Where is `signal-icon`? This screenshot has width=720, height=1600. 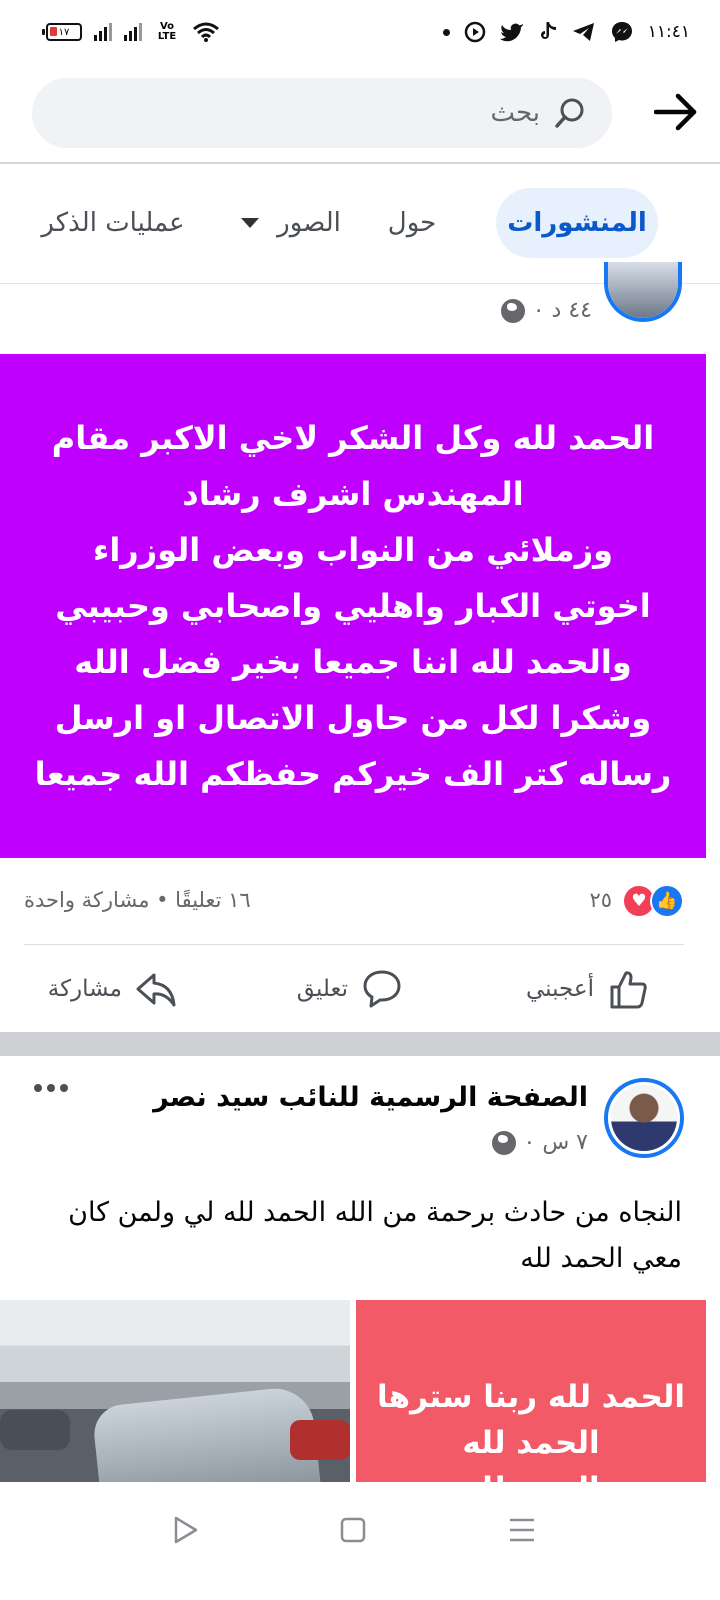 signal-icon is located at coordinates (103, 32).